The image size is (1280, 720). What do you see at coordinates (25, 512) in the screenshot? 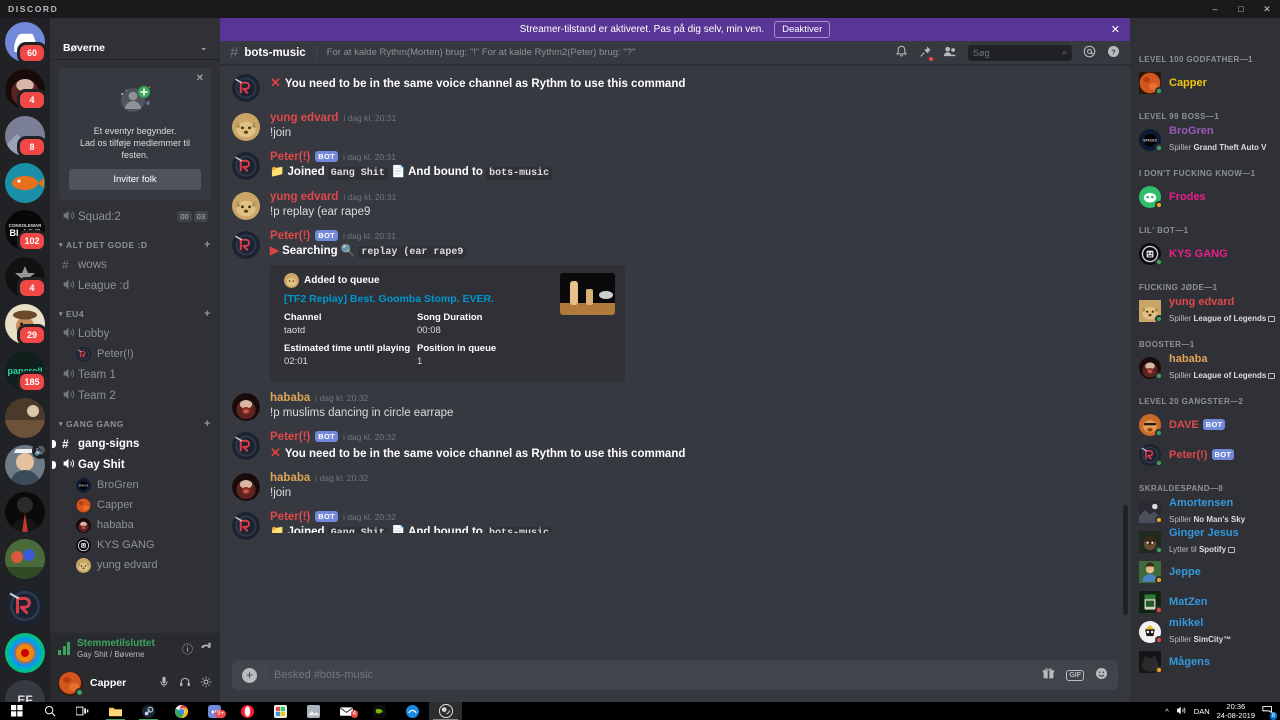
I see `server-icon-guild-suit` at bounding box center [25, 512].